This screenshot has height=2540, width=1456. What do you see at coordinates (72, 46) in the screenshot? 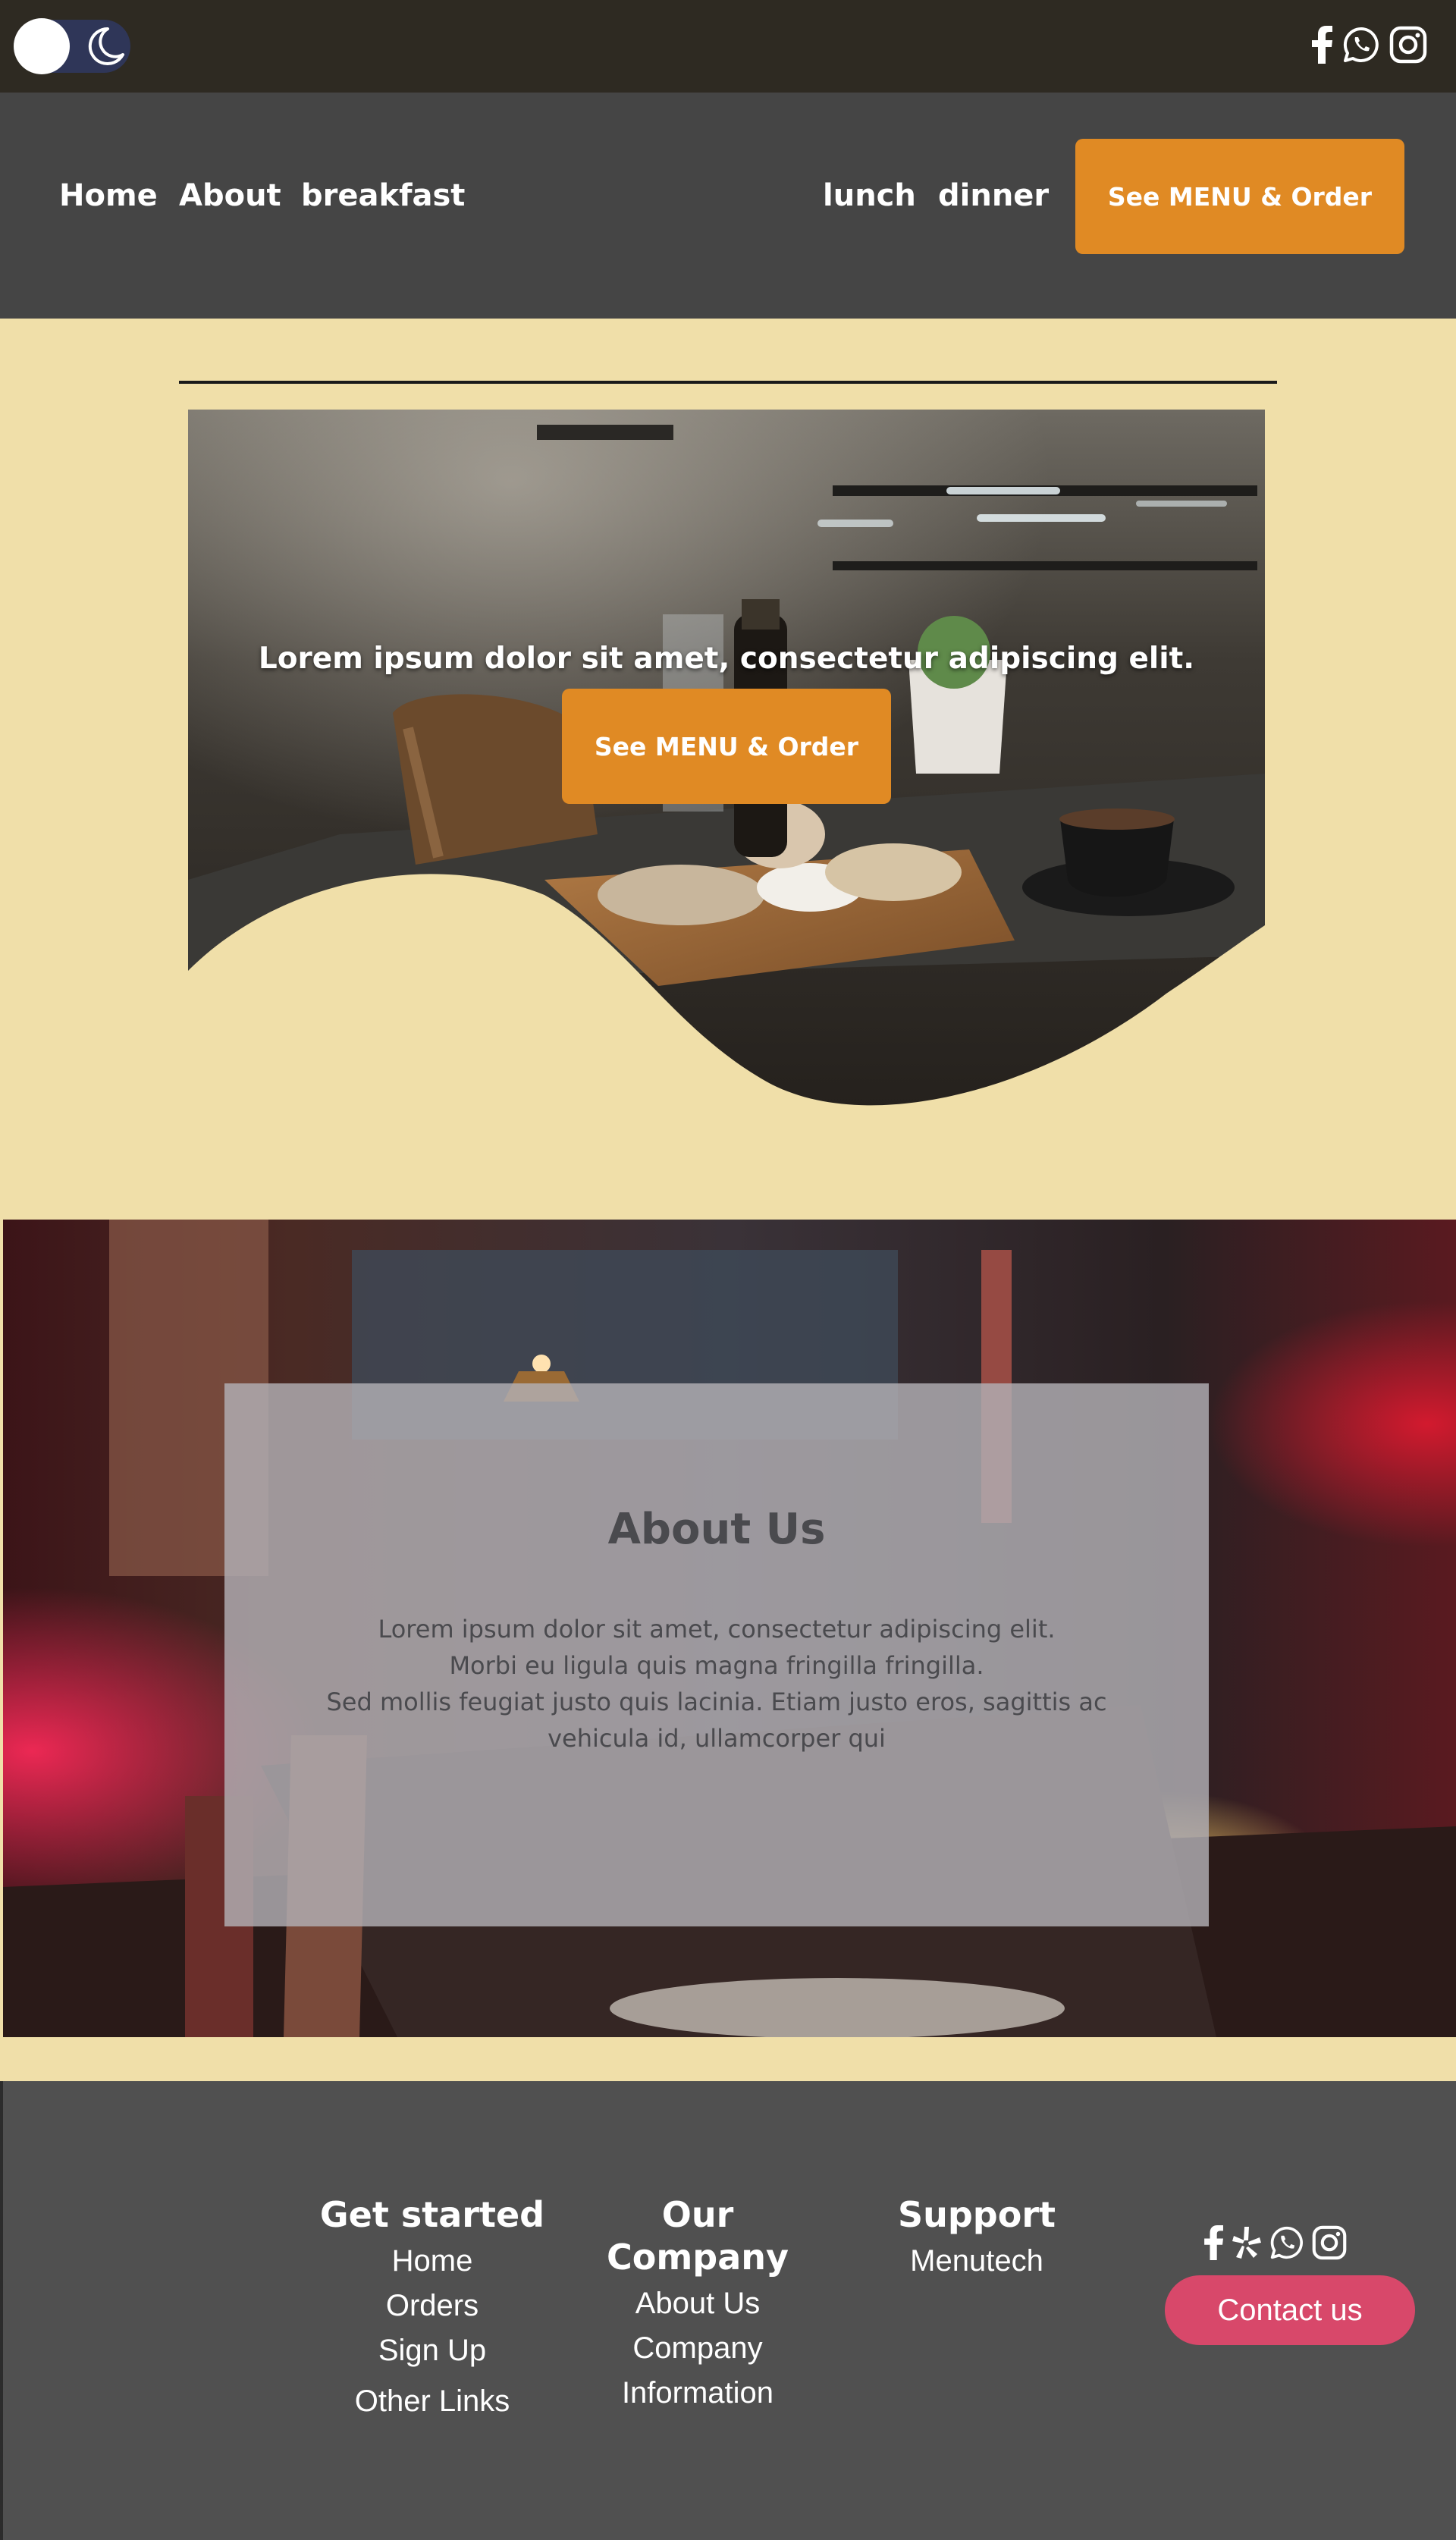
I see `theme-toggle` at bounding box center [72, 46].